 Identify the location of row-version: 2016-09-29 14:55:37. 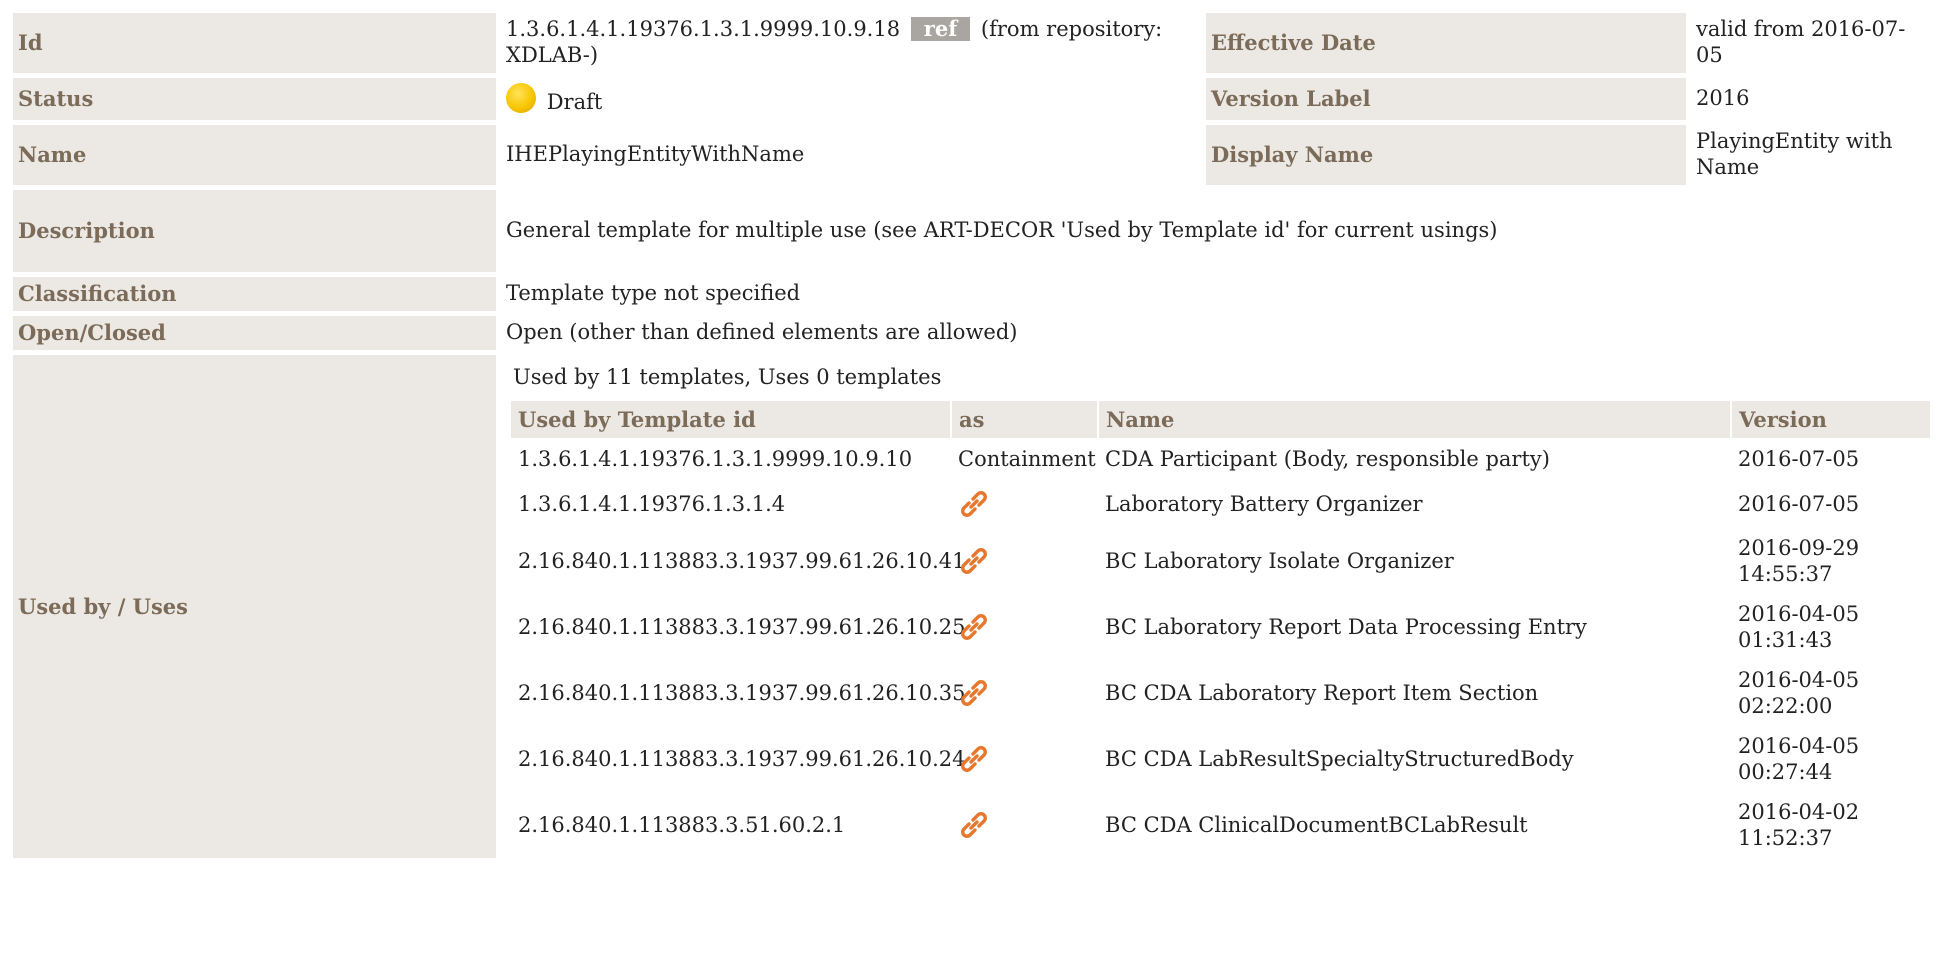
(1799, 561).